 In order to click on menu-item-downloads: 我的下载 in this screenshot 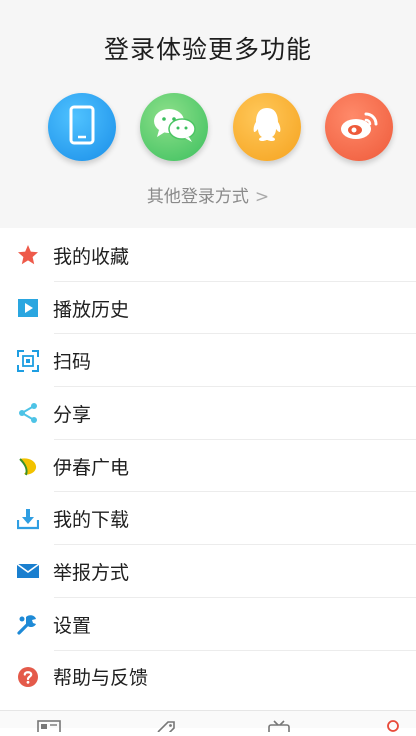, I will do `click(208, 519)`.